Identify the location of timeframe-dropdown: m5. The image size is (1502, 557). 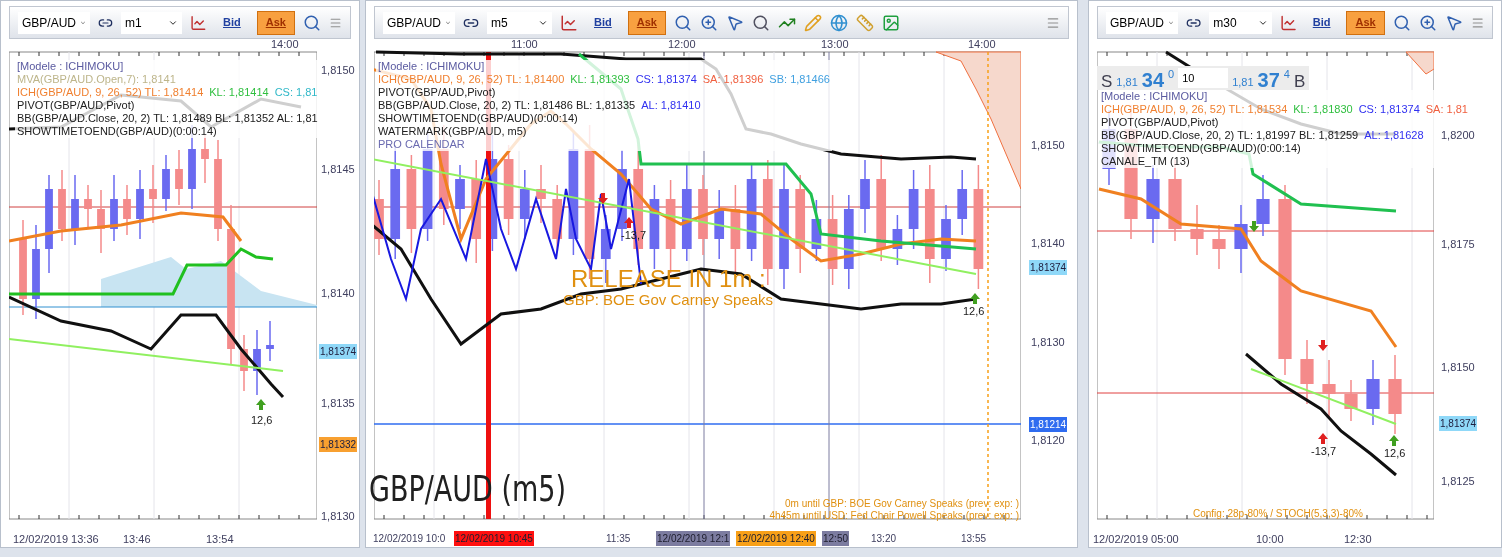
(519, 22).